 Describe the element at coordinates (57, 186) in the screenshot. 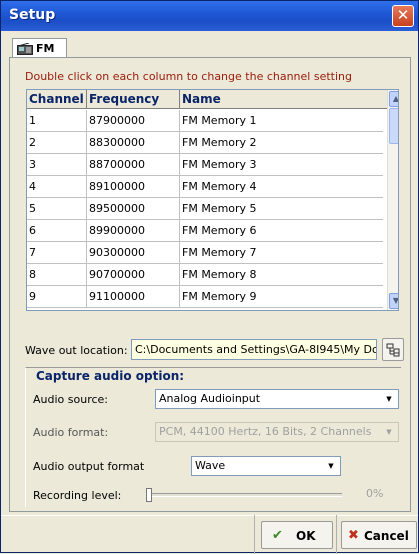

I see `cell-channel: 4` at that location.